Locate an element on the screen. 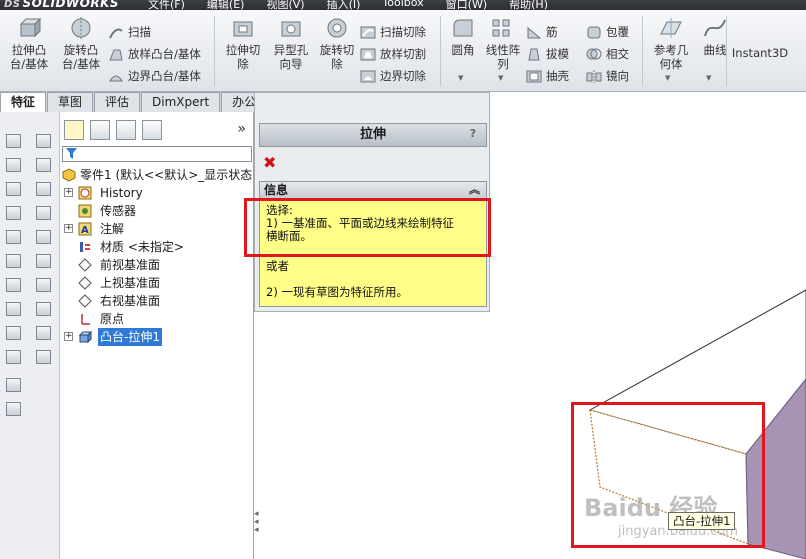 The width and height of the screenshot is (806, 559). extrude-cut-button: 拉伸切 除 is located at coordinates (243, 43).